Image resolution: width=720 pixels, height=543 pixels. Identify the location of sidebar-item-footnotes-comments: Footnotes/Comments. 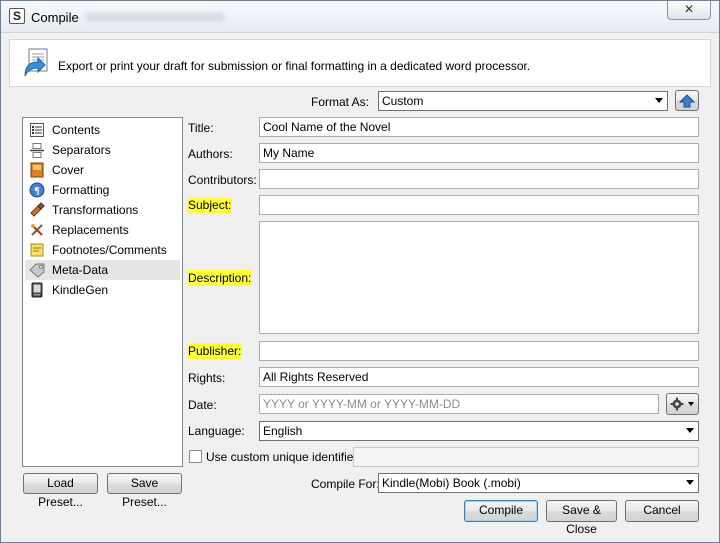
(102, 250).